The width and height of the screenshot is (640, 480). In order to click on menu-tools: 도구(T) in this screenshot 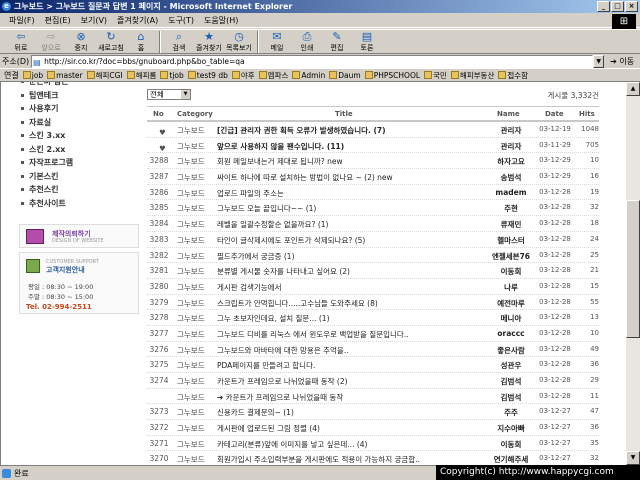, I will do `click(181, 20)`.